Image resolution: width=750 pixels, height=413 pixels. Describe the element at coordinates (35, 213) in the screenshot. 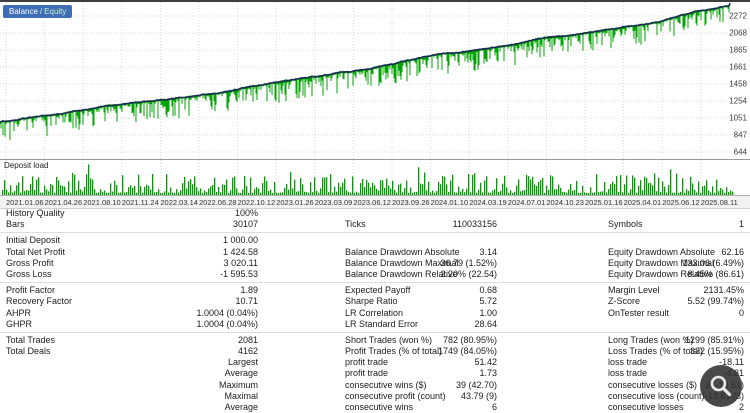

I see `stat-label: History Quality` at that location.